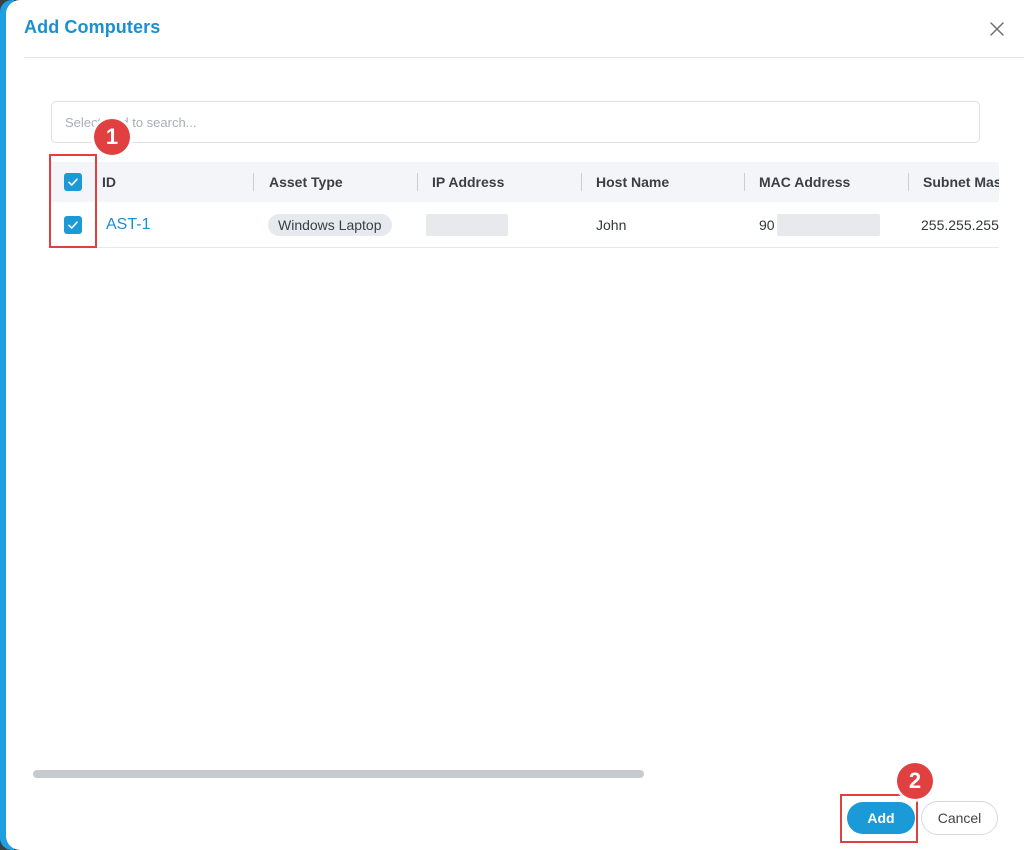  I want to click on column-header-asset-type: Asset Type, so click(306, 182).